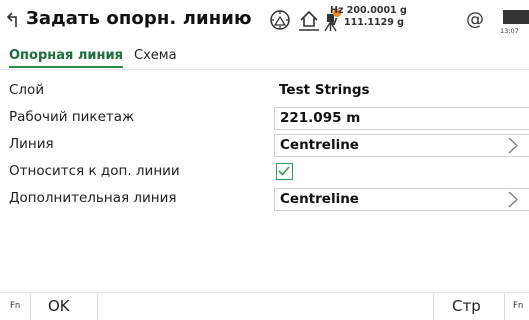 The image size is (529, 320). What do you see at coordinates (509, 31) in the screenshot?
I see `clock-time: 13:07` at bounding box center [509, 31].